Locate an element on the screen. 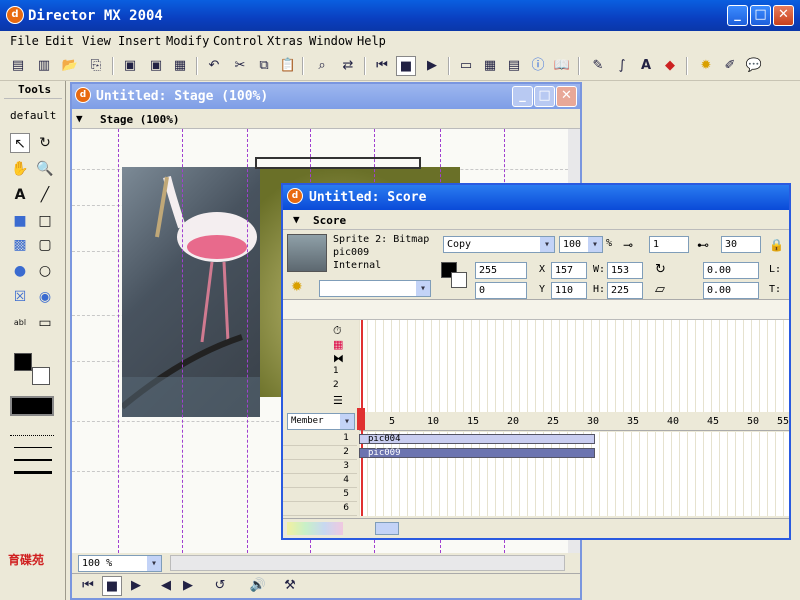  behavior-select is located at coordinates (375, 288).